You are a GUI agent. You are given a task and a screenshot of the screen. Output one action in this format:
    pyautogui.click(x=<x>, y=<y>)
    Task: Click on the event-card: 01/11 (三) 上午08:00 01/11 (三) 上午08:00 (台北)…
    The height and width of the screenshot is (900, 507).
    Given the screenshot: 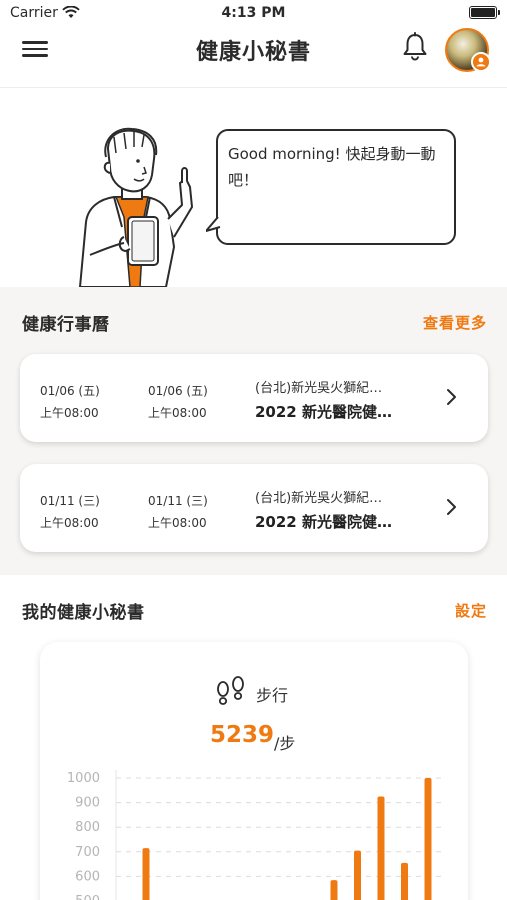 What is the action you would take?
    pyautogui.click(x=254, y=508)
    